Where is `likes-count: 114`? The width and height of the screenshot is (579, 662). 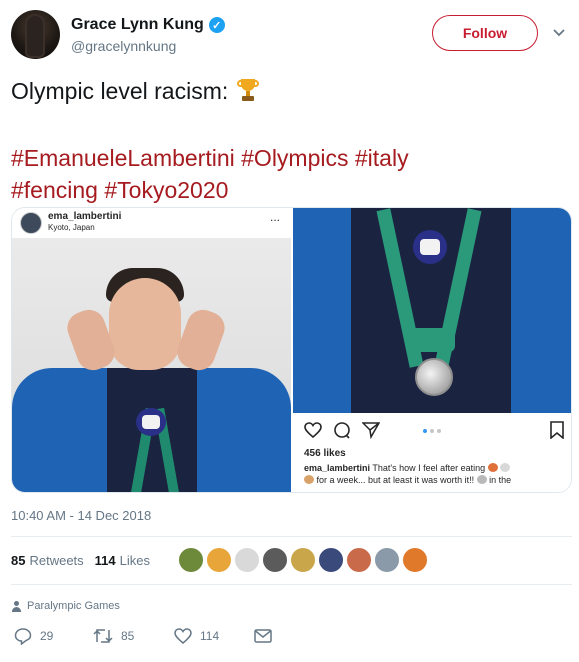
likes-count: 114 is located at coordinates (105, 560).